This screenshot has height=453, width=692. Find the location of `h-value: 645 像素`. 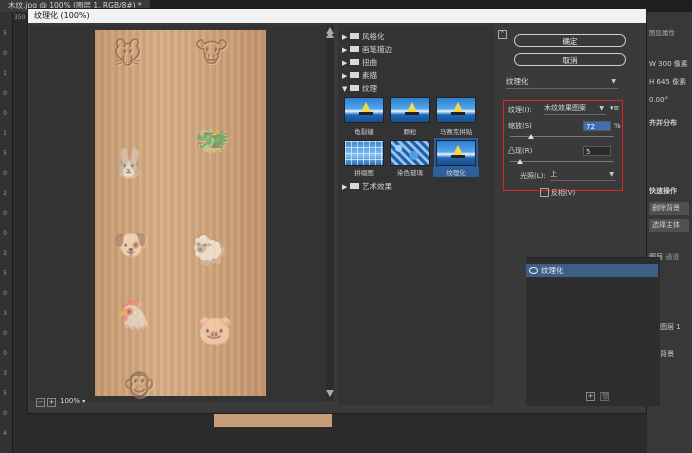

h-value: 645 像素 is located at coordinates (672, 82).